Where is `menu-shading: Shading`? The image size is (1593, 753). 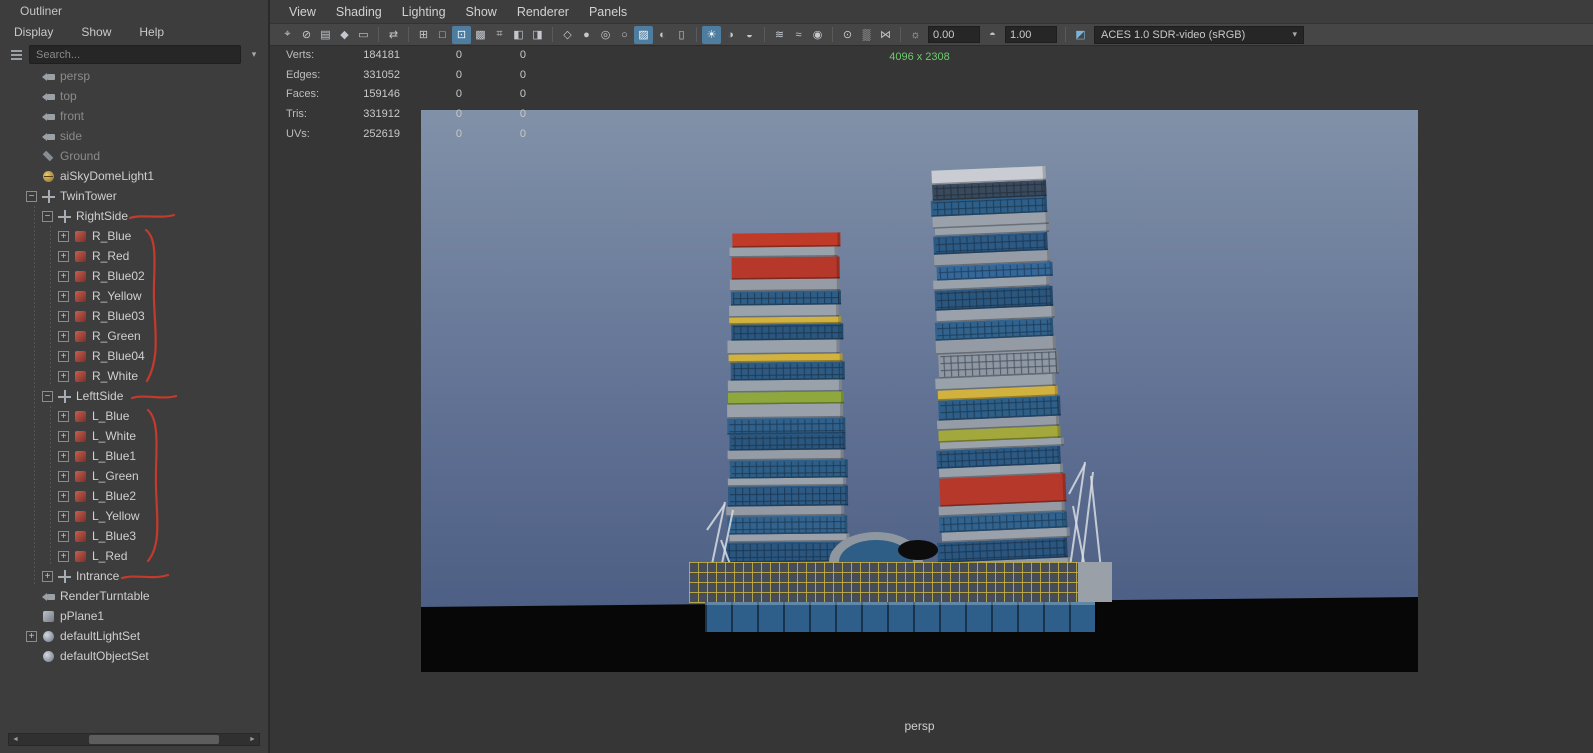 menu-shading: Shading is located at coordinates (359, 12).